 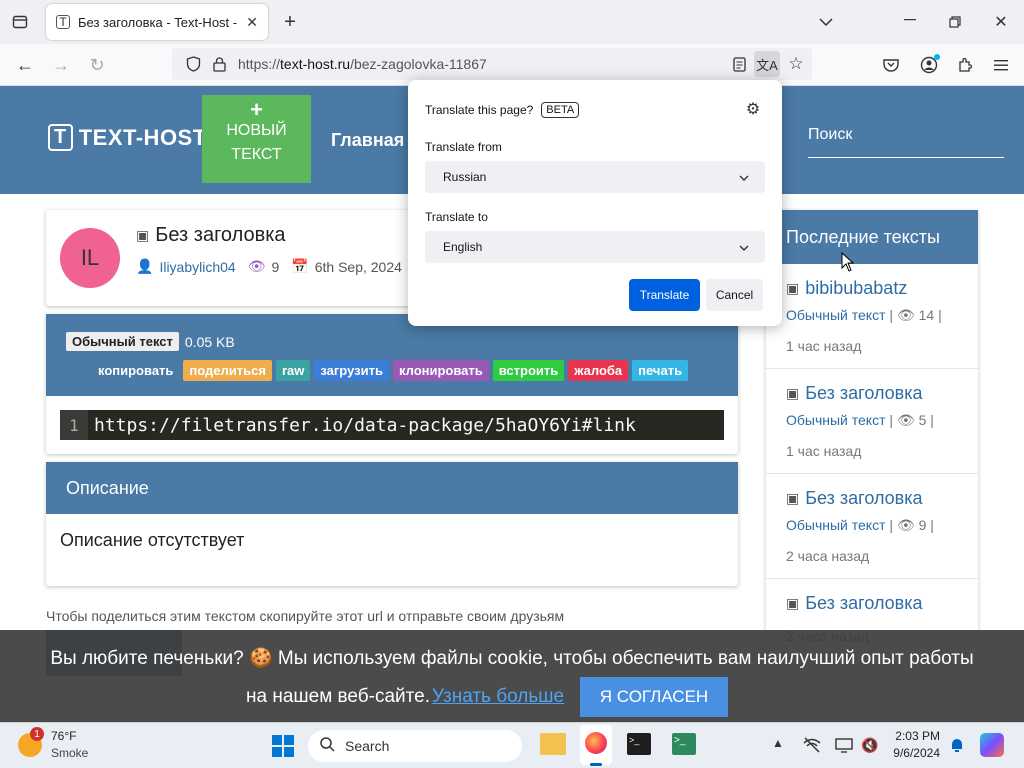 What do you see at coordinates (856, 288) in the screenshot?
I see `recent-text-title: bibibubabatz` at bounding box center [856, 288].